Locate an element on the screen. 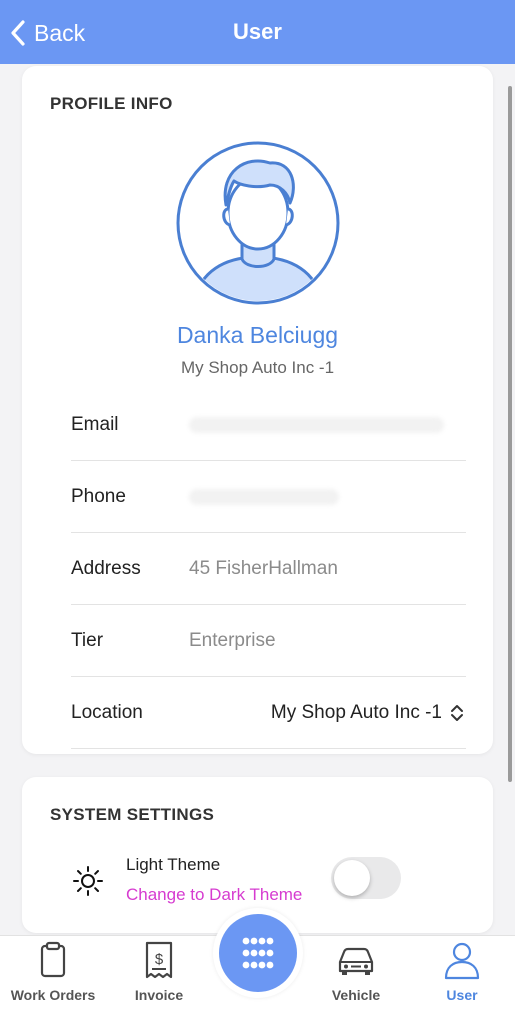  tab-vehicle: Vehicle is located at coordinates (356, 980).